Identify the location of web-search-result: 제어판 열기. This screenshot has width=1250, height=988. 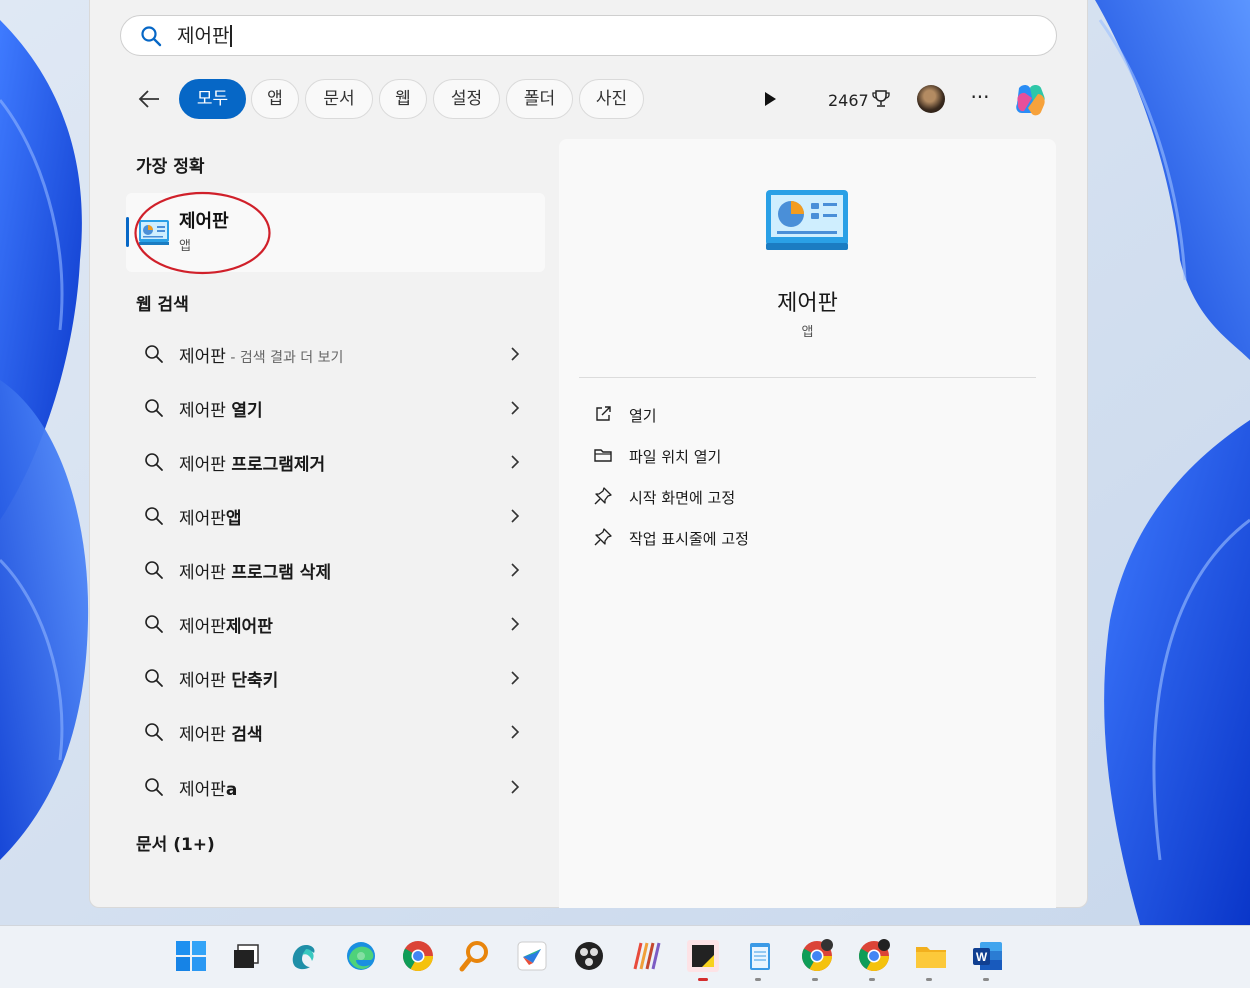
(335, 408).